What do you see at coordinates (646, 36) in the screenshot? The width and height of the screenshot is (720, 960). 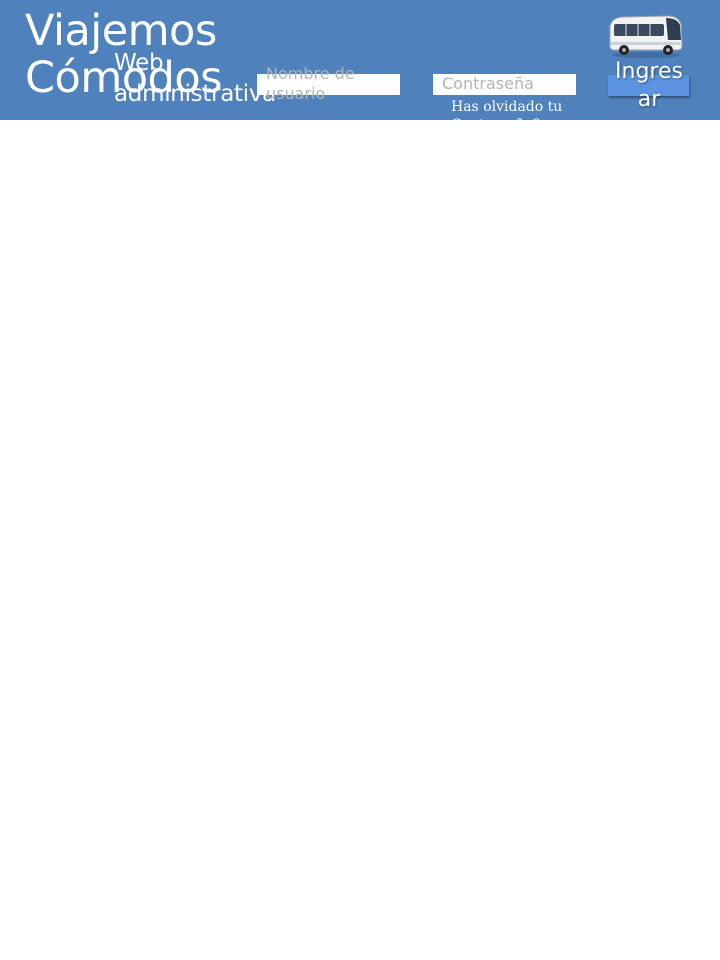 I see `bus-icon` at bounding box center [646, 36].